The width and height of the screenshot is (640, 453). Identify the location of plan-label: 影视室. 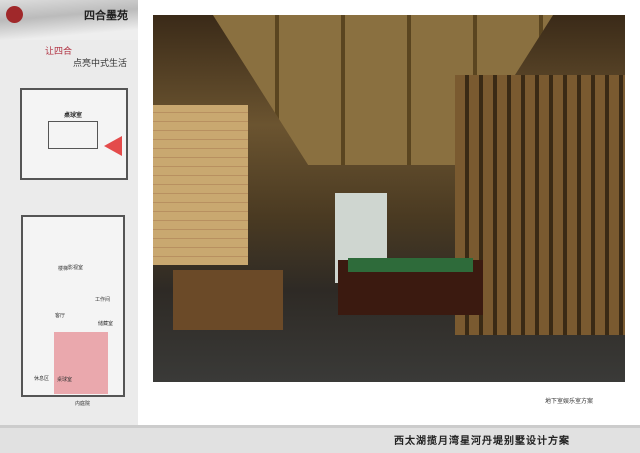
(76, 268).